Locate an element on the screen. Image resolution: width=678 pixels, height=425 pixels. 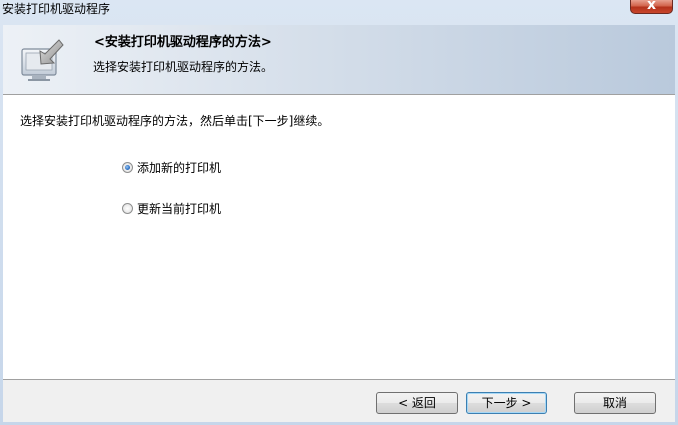
option-label: 更新当前打印机 is located at coordinates (179, 209).